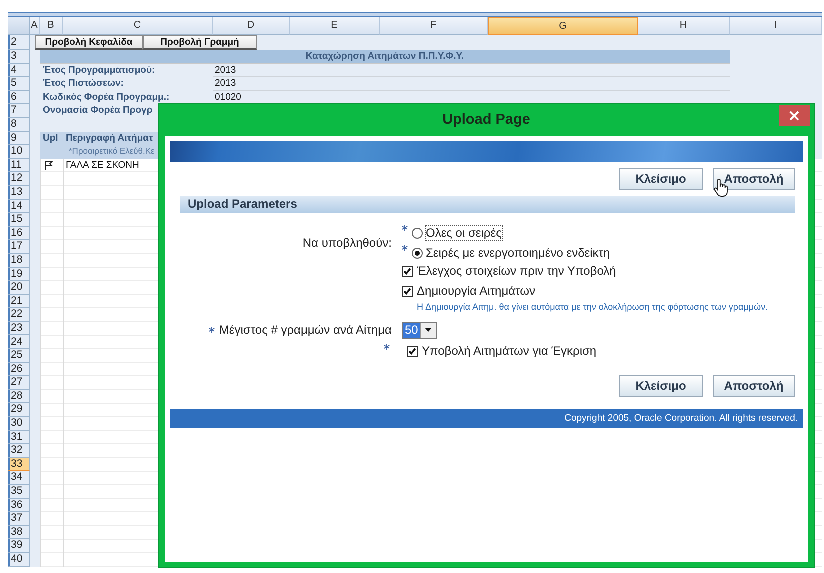 The image size is (824, 573). Describe the element at coordinates (112, 151) in the screenshot. I see `column-note: *Προαιρετικό Ελεύθ.Κε` at that location.